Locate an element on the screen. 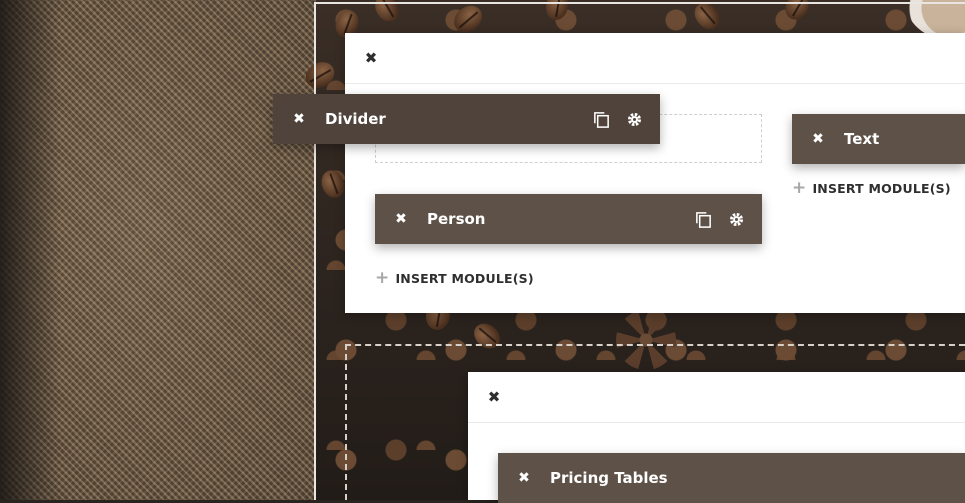  module-person: ✖ Person is located at coordinates (568, 219).